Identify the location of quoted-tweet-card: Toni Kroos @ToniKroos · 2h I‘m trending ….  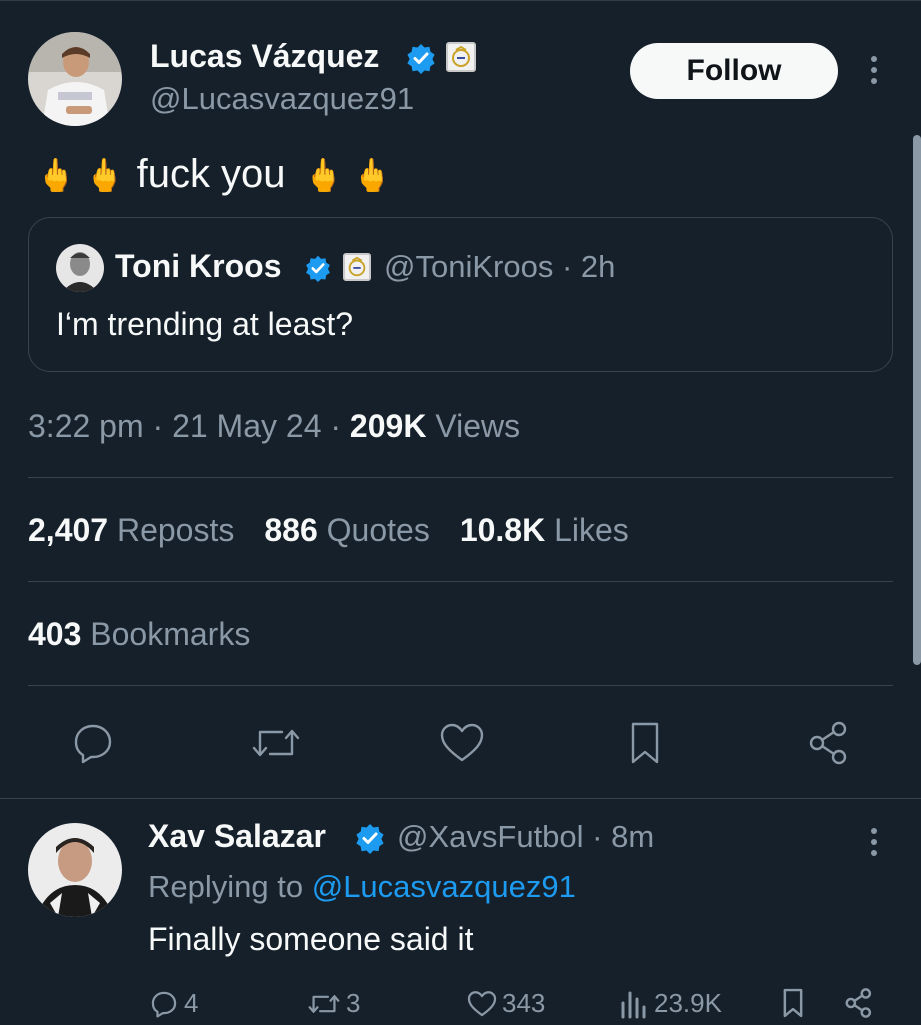
(460, 294).